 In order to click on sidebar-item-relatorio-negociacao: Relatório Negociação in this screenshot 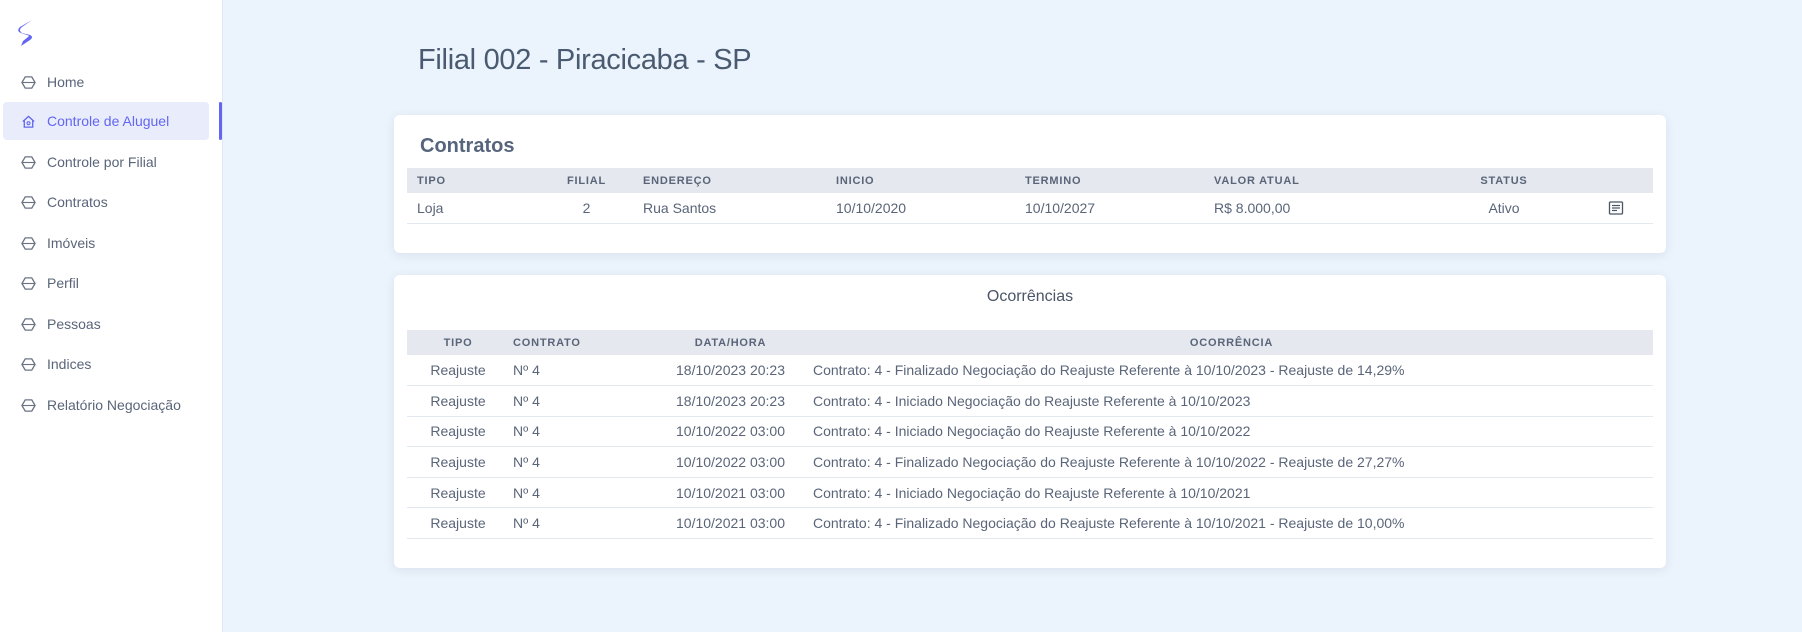, I will do `click(106, 405)`.